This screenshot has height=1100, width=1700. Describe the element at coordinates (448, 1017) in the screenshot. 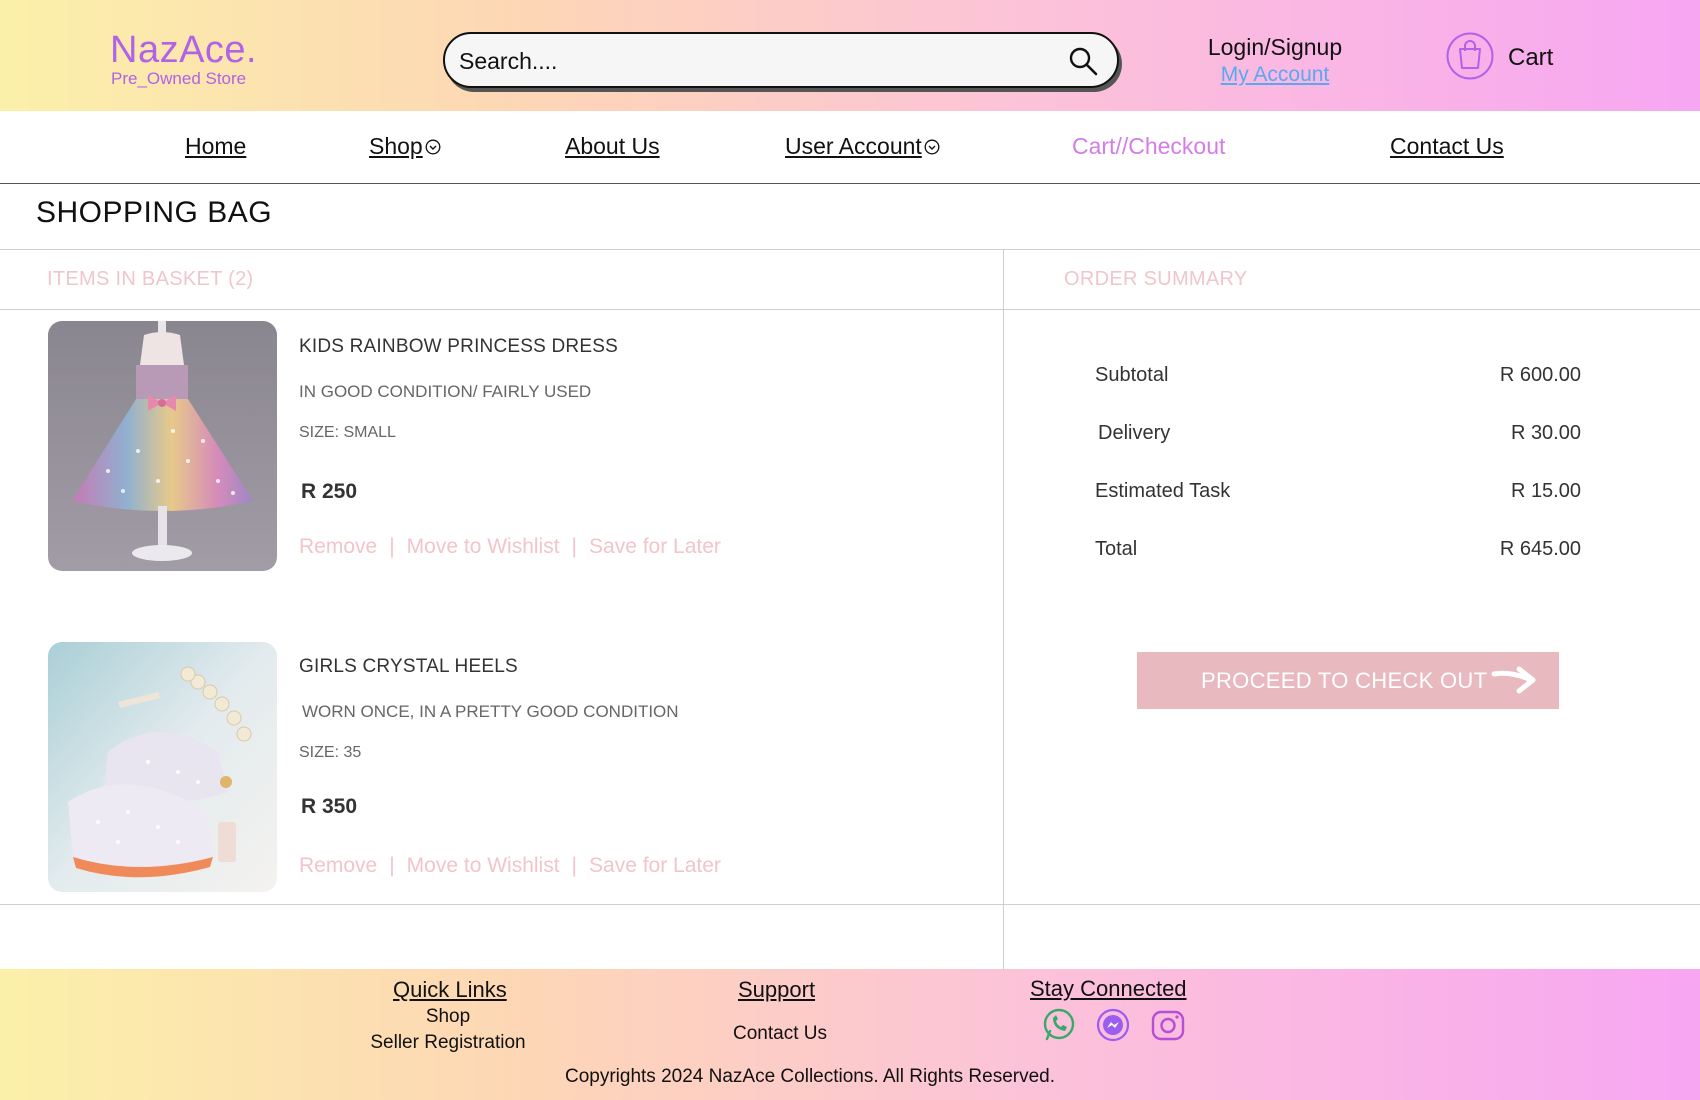

I see `footer-link-shop: Shop` at that location.